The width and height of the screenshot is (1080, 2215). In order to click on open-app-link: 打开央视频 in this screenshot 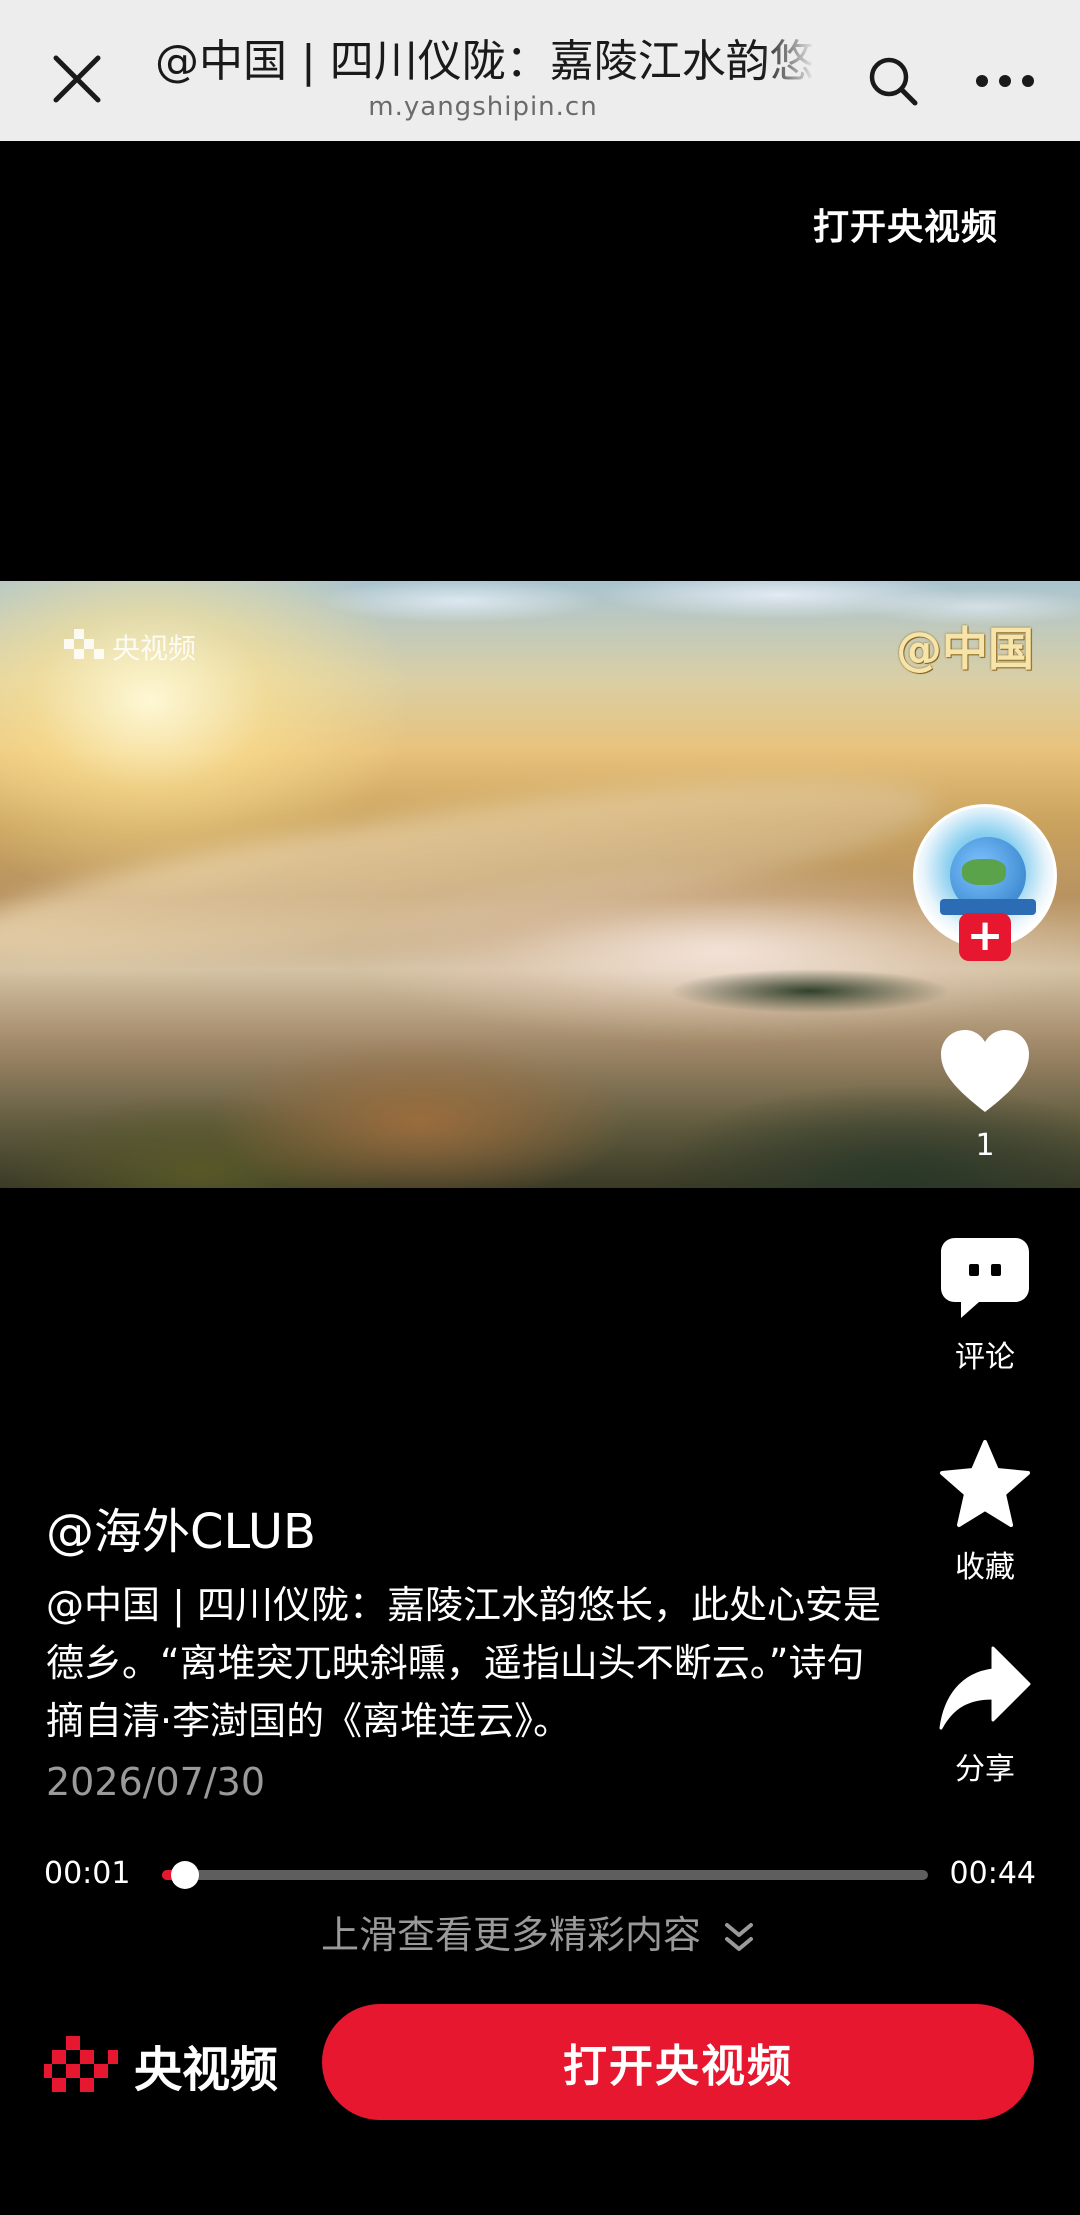, I will do `click(905, 224)`.